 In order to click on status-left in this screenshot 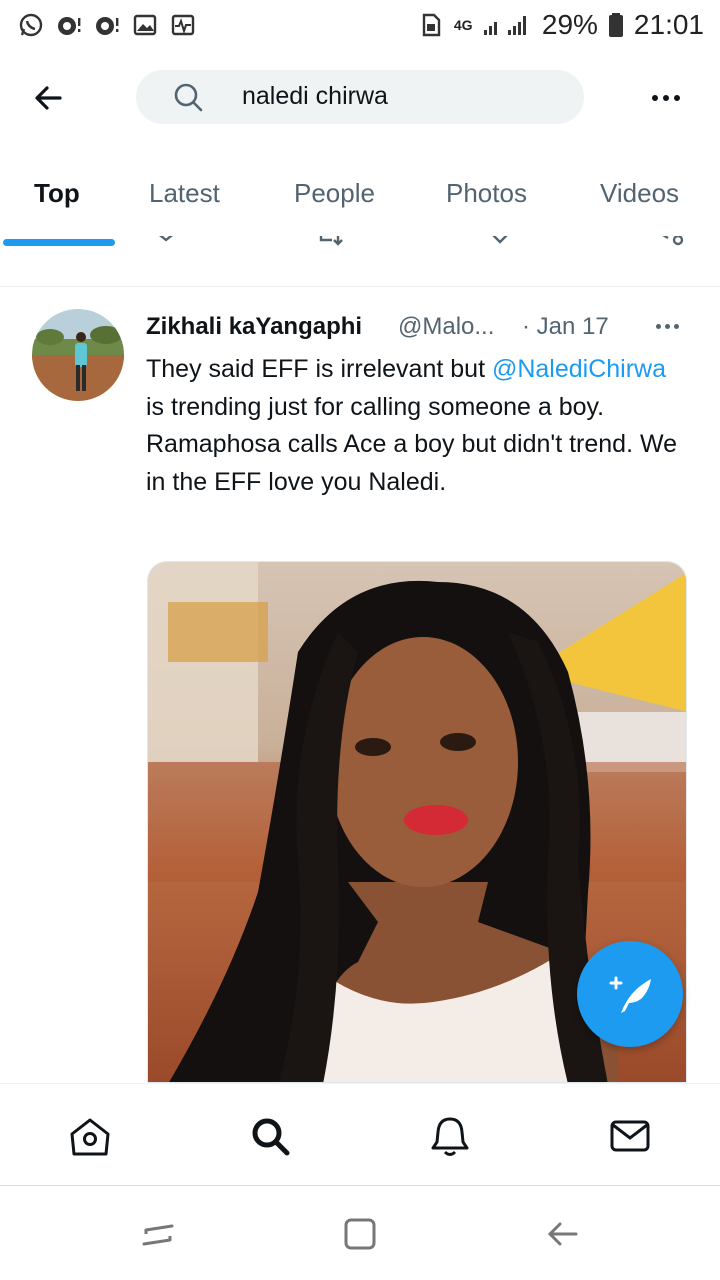, I will do `click(107, 25)`.